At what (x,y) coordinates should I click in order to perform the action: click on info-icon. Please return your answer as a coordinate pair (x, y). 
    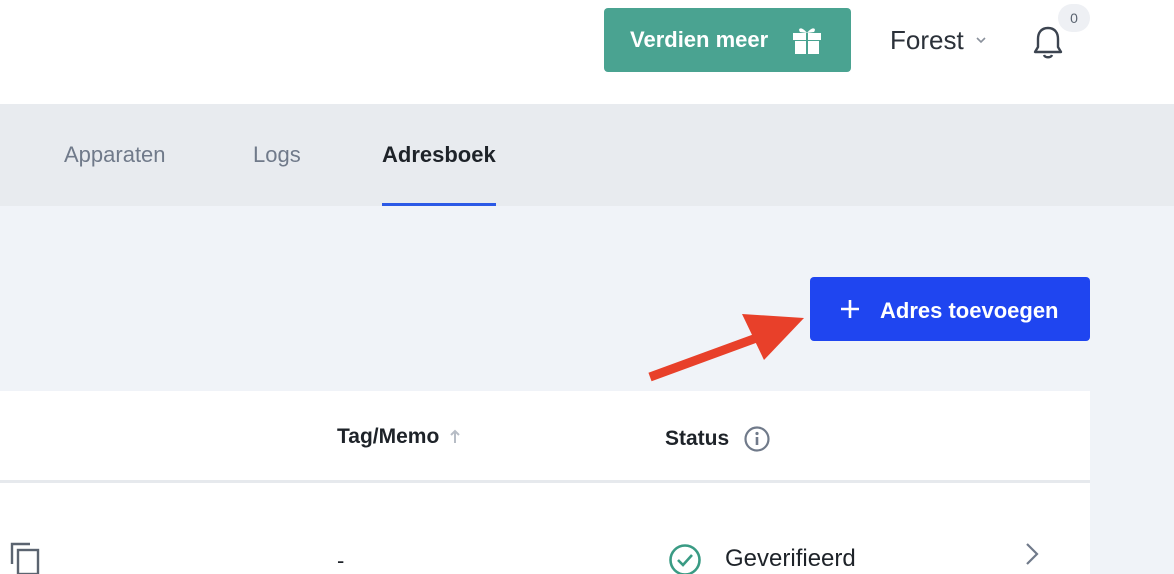
    Looking at the image, I should click on (757, 439).